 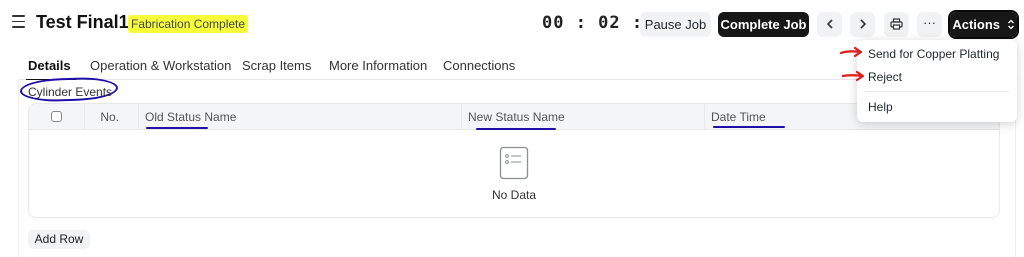 What do you see at coordinates (188, 24) in the screenshot?
I see `status-badge: Fabrication Complete` at bounding box center [188, 24].